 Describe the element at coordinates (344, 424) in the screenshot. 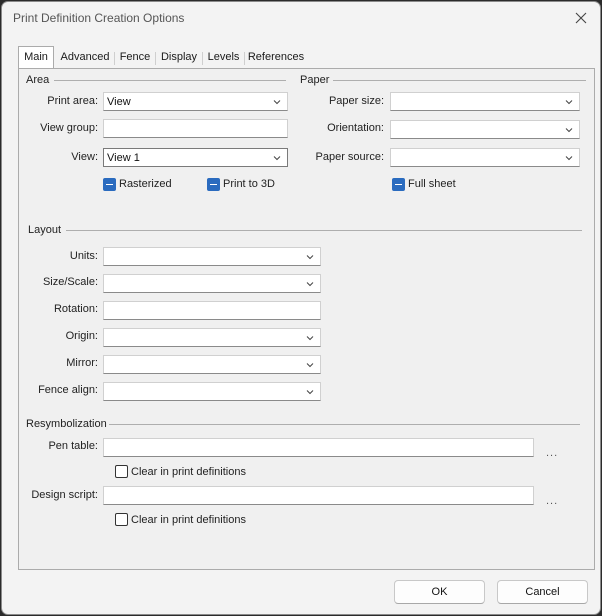

I see `resymbolization-divider` at that location.